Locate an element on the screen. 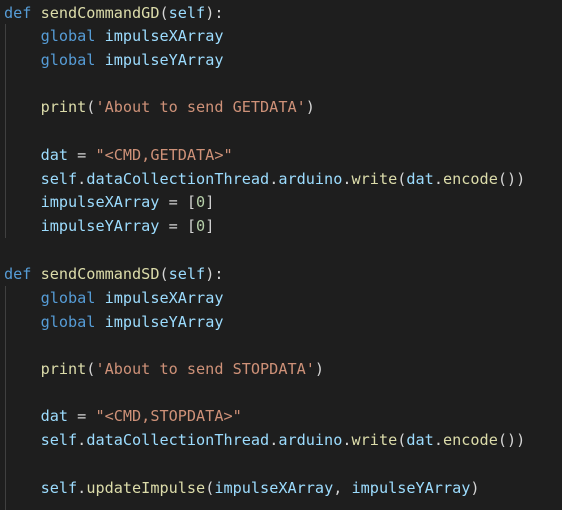  function-call-token: updateImpulse is located at coordinates (146, 488).